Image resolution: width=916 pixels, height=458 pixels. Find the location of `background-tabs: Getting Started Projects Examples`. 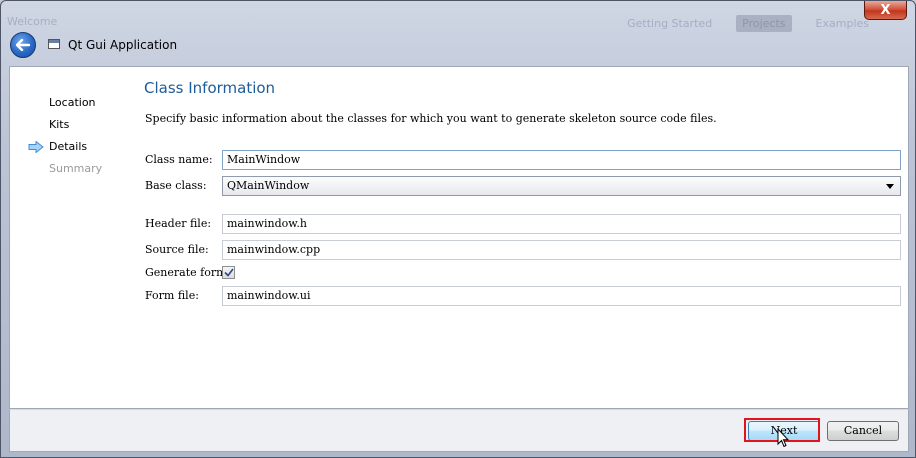

background-tabs: Getting Started Projects Examples is located at coordinates (748, 23).